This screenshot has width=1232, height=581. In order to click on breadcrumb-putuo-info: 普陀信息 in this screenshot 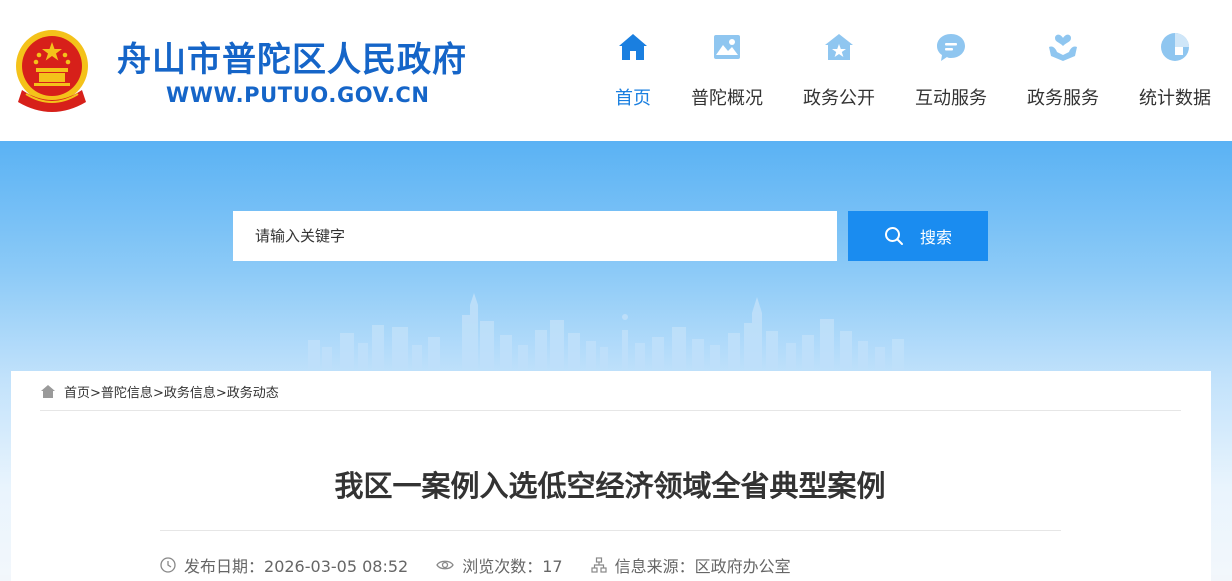, I will do `click(127, 393)`.